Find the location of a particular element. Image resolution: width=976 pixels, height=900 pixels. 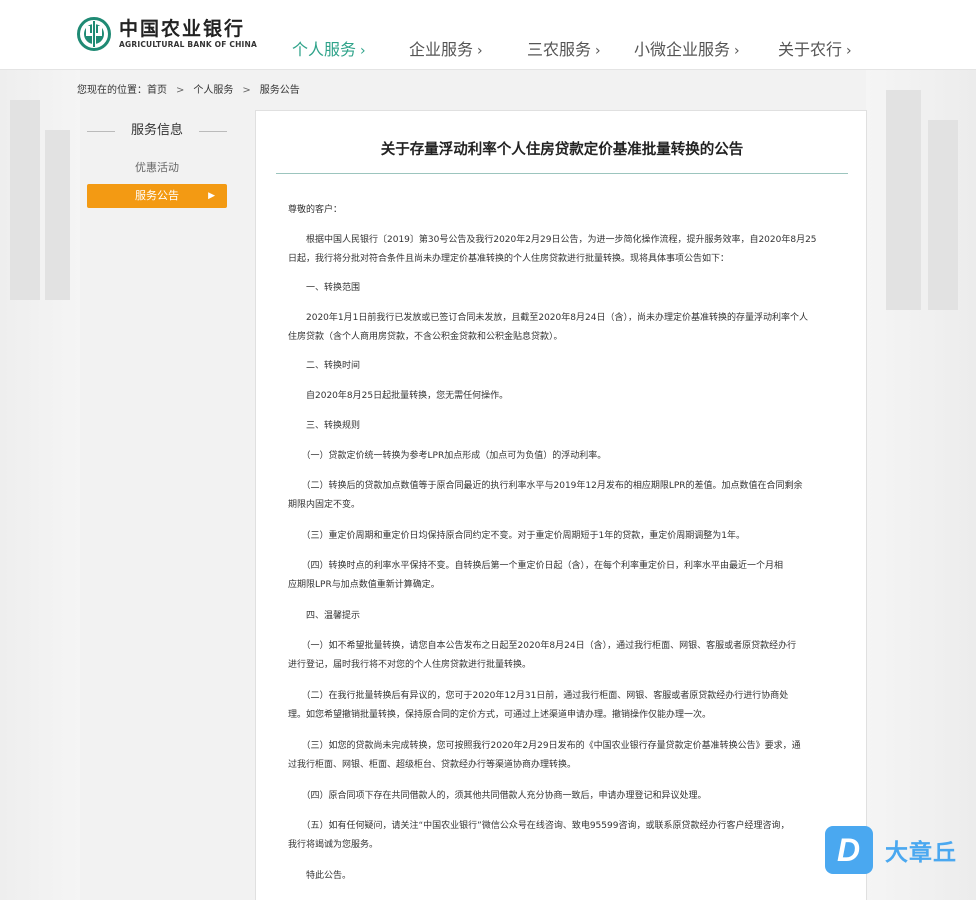

nav-item-agricultural: 三农服务 › is located at coordinates (564, 48).